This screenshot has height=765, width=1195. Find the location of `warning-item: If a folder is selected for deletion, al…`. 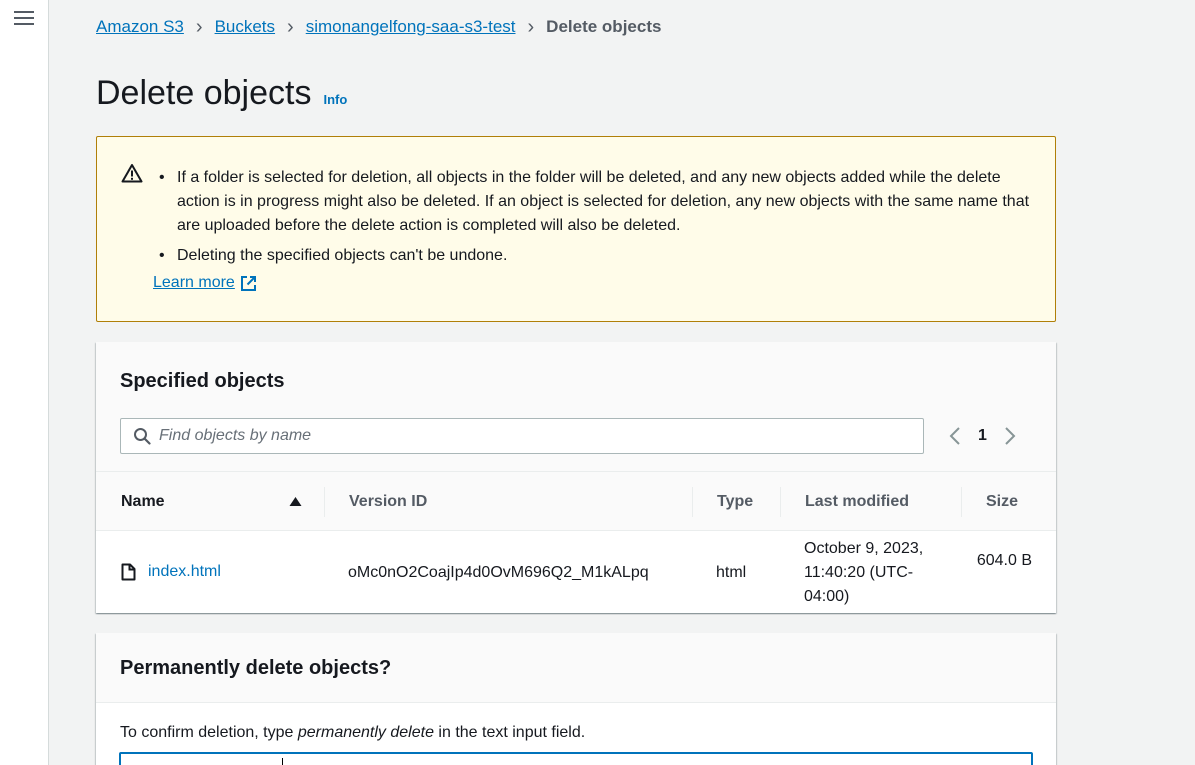

warning-item: If a folder is selected for deletion, al… is located at coordinates (593, 202).